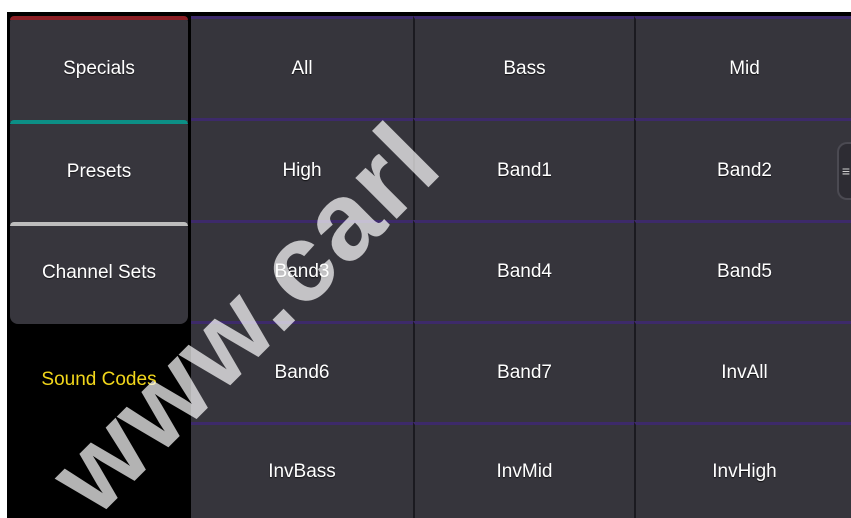  What do you see at coordinates (523, 169) in the screenshot?
I see `sound-code-button-band1: Band1` at bounding box center [523, 169].